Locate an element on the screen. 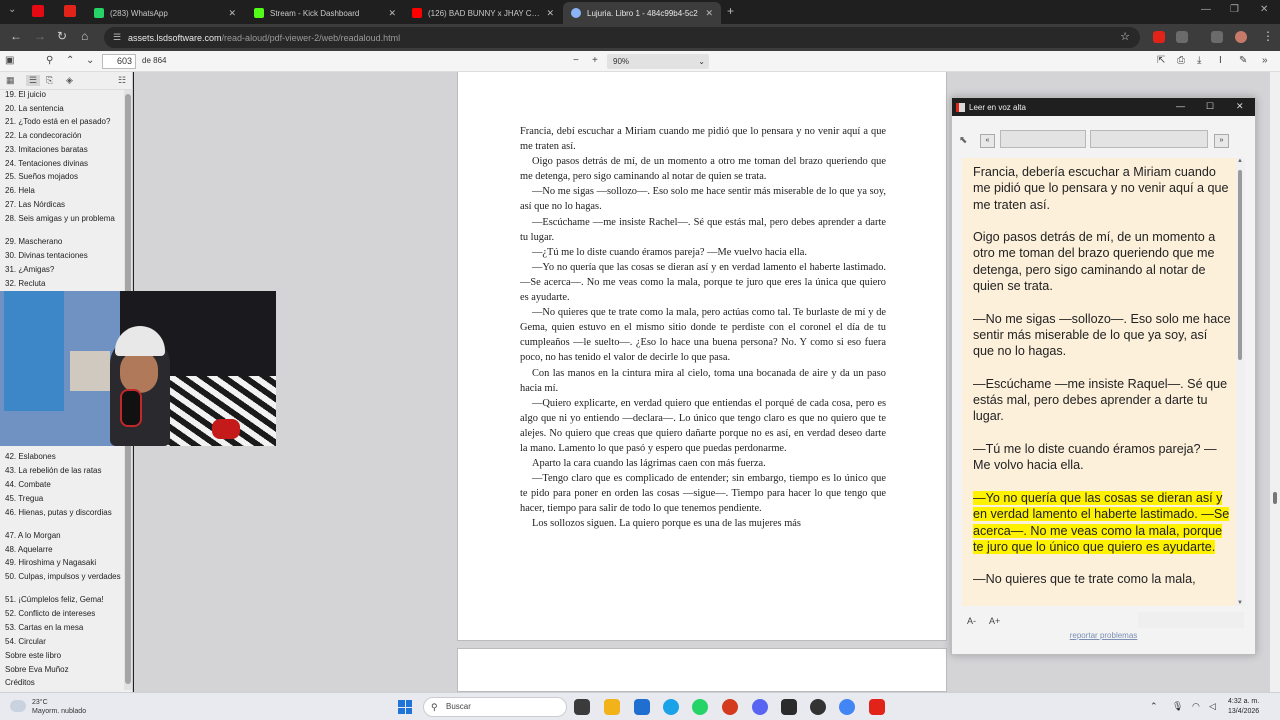 The image size is (1280, 720). capcut-icon is located at coordinates (789, 707).